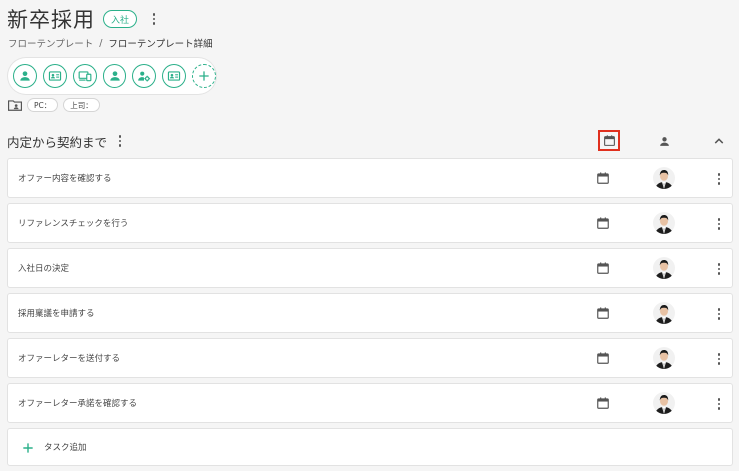 The height and width of the screenshot is (471, 739). What do you see at coordinates (50, 43) in the screenshot?
I see `breadcrumb-parent-link: フローテンプレート` at bounding box center [50, 43].